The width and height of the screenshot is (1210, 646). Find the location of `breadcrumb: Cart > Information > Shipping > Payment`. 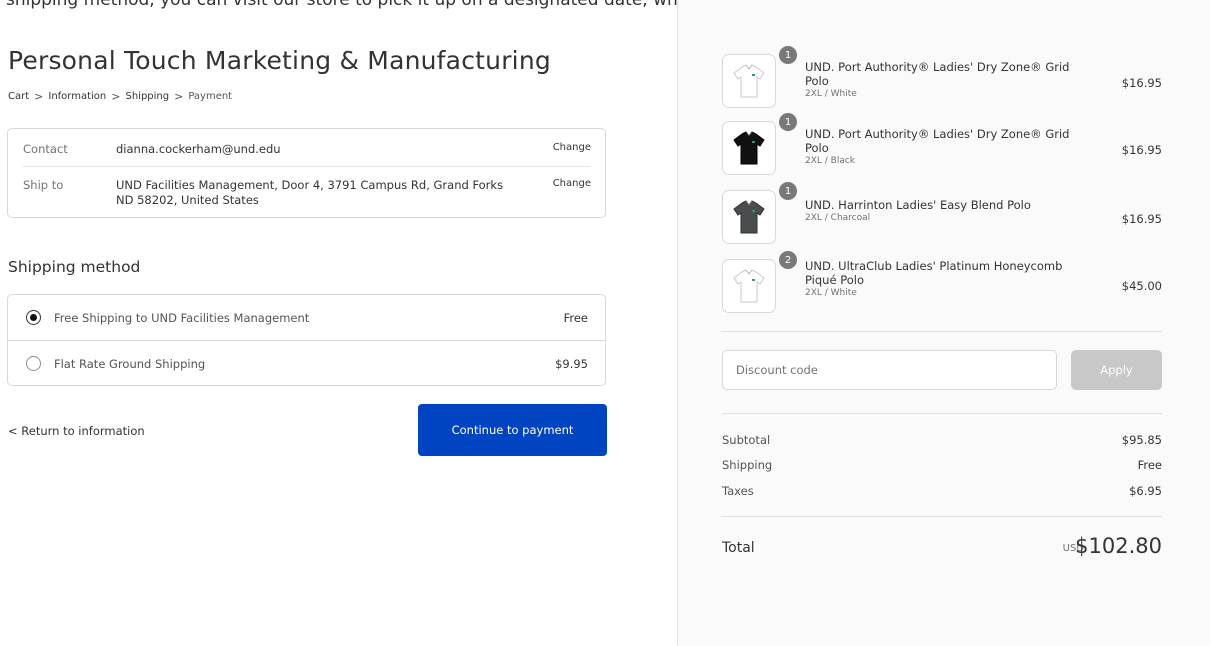

breadcrumb: Cart > Information > Shipping > Payment is located at coordinates (120, 96).